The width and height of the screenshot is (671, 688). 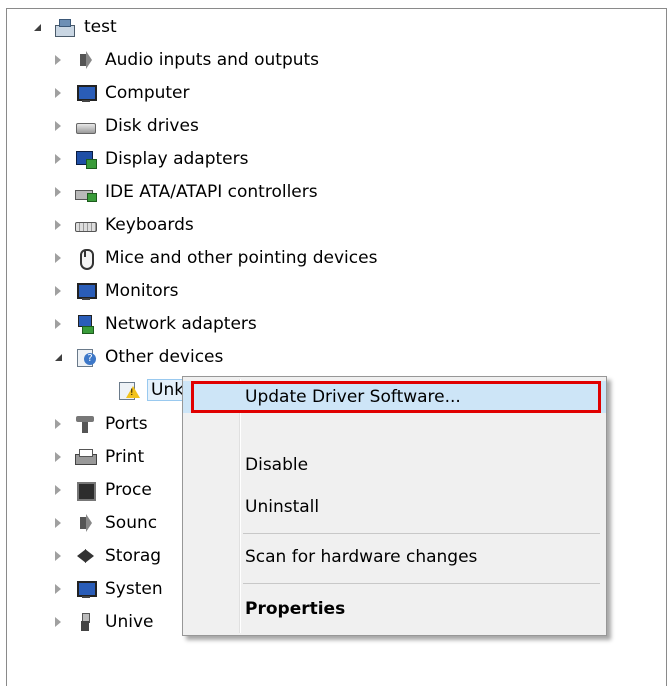 I want to click on tree-item-label: Sounc, so click(x=131, y=523).